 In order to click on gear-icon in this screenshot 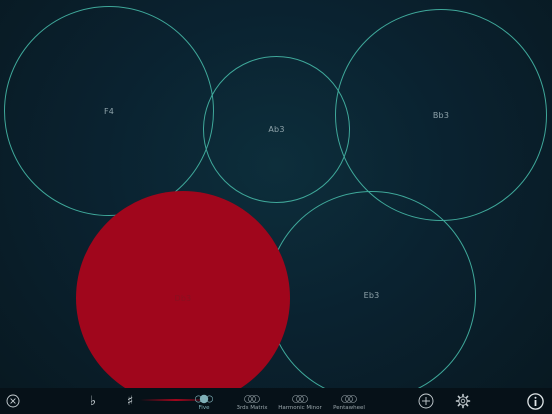, I will do `click(463, 401)`.